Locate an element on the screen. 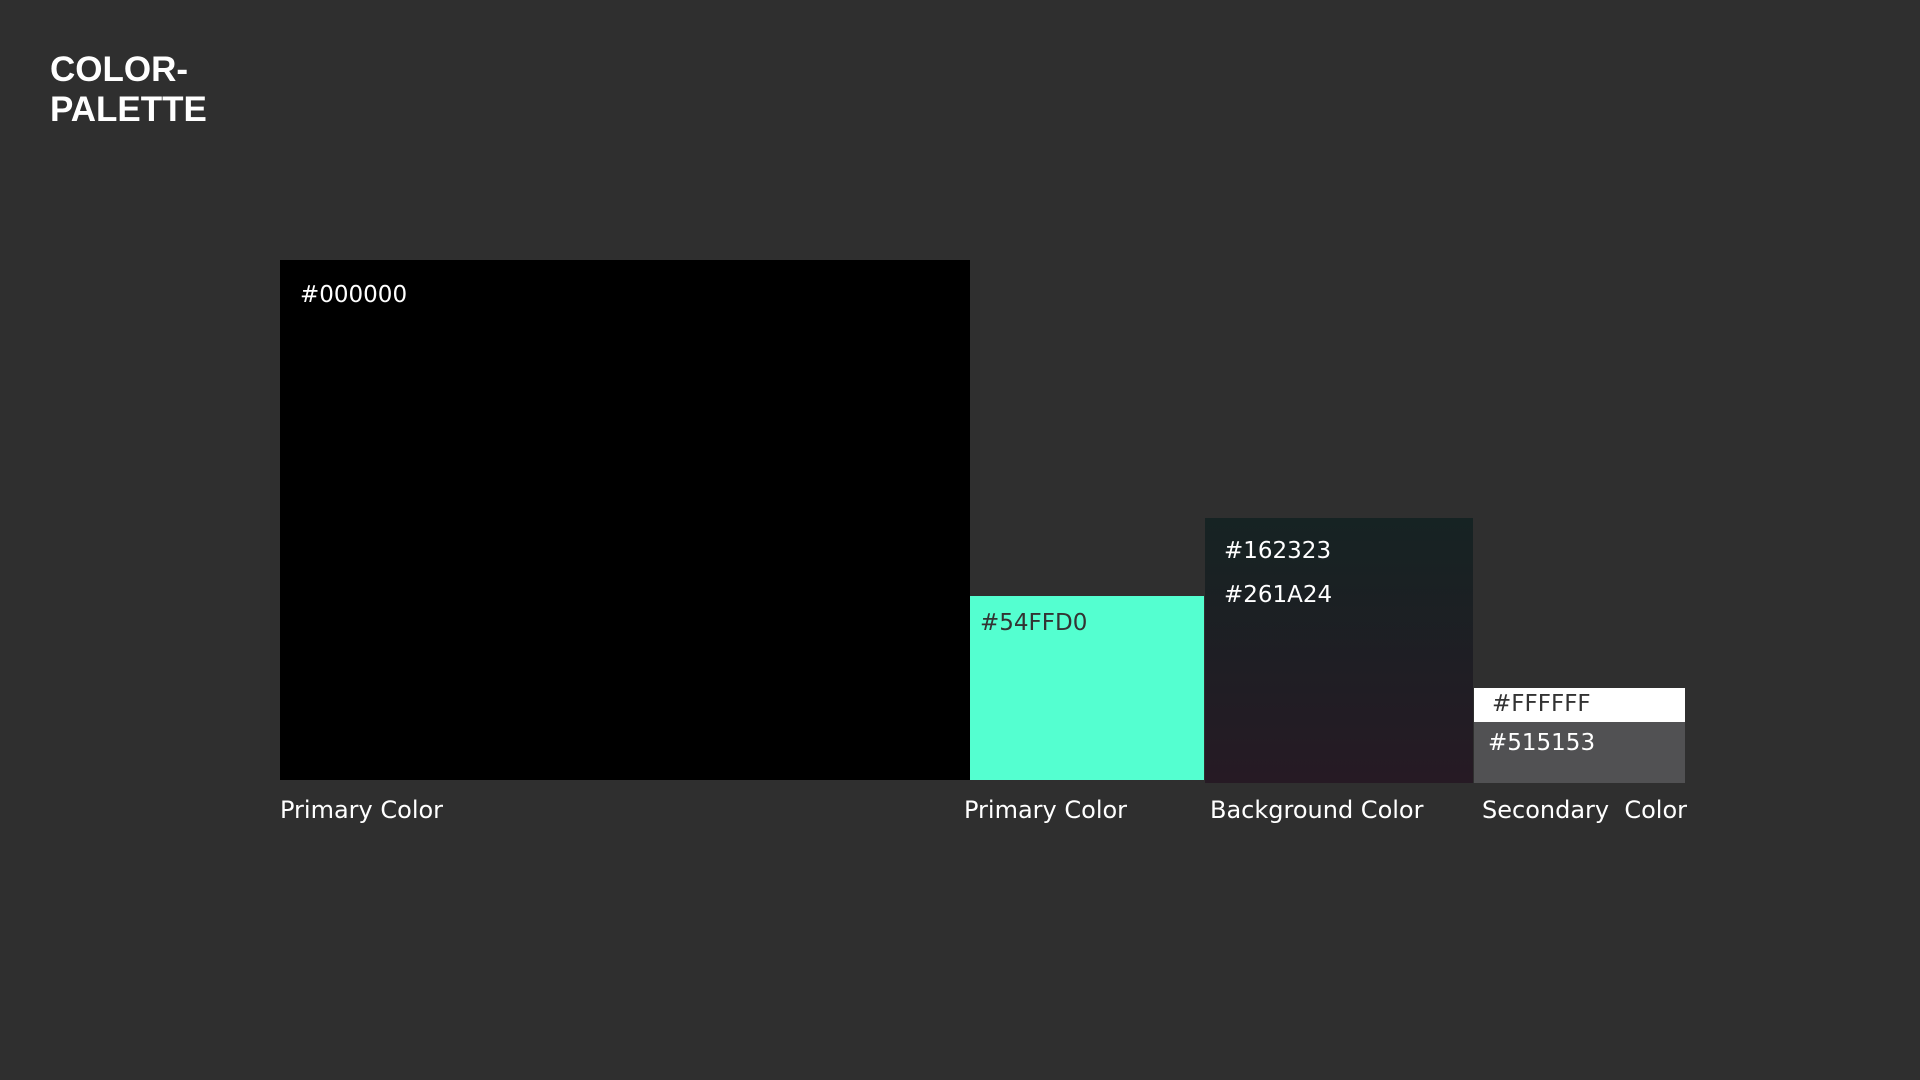  swatch-label-secondary: Secondary Color is located at coordinates (1585, 810).